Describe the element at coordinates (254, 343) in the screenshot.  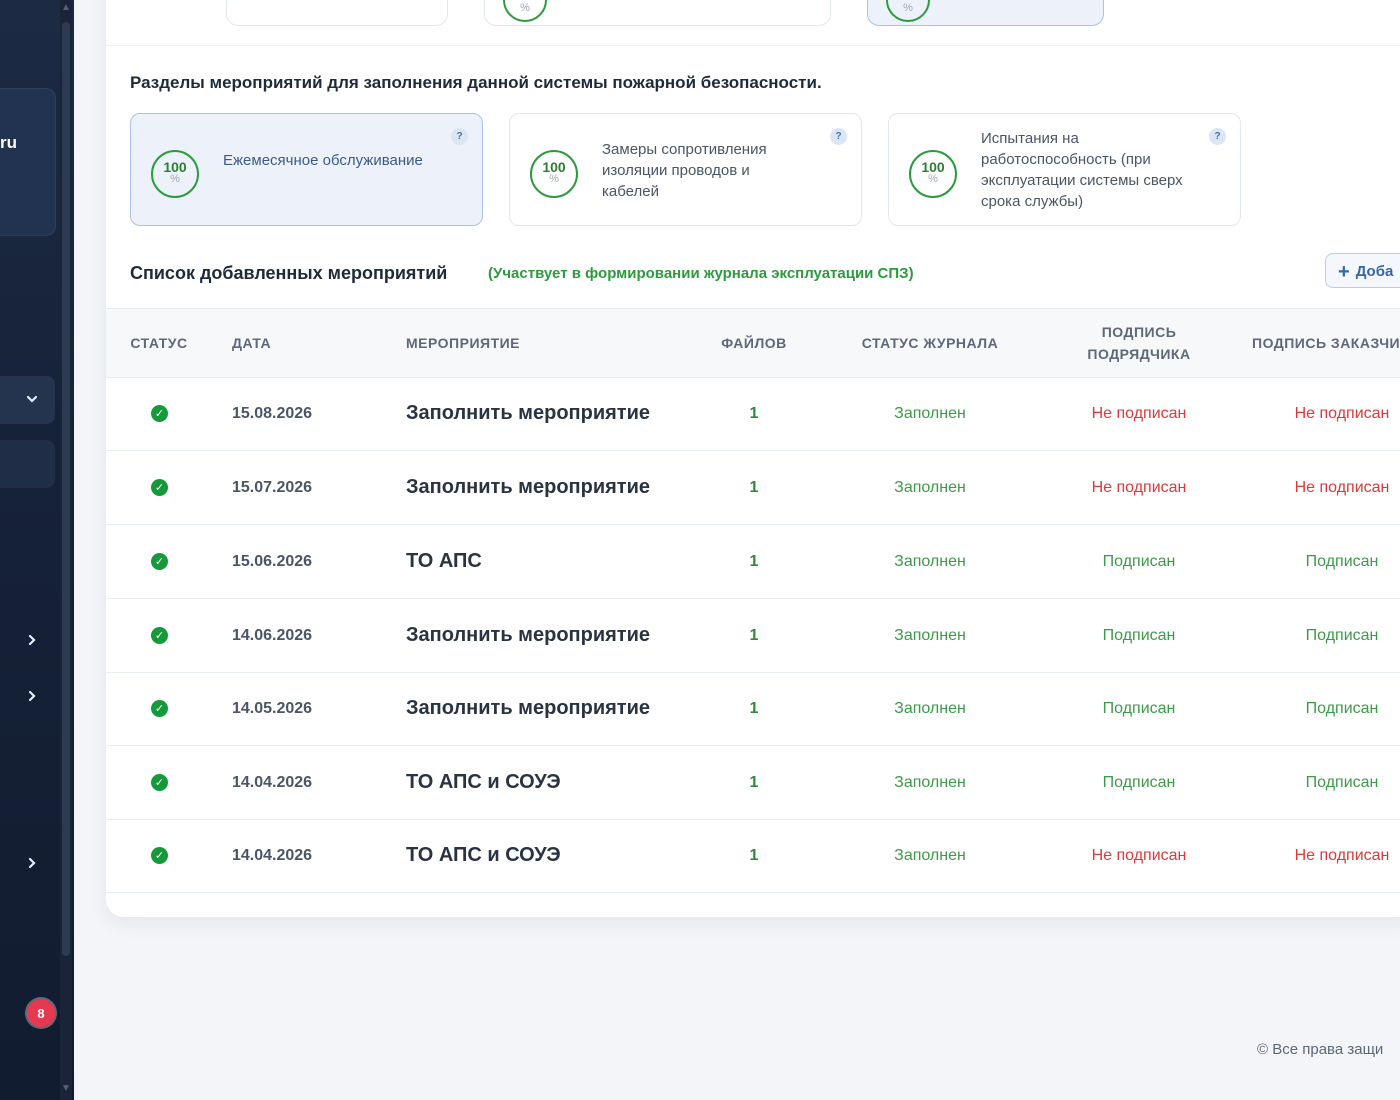
I see `col-date: ДАТА` at that location.